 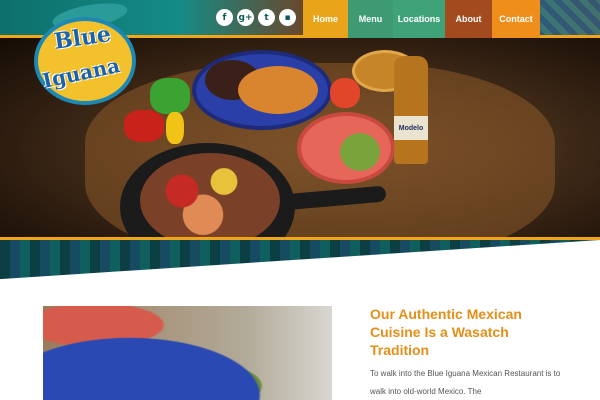 What do you see at coordinates (468, 19) in the screenshot?
I see `nav-about: About` at bounding box center [468, 19].